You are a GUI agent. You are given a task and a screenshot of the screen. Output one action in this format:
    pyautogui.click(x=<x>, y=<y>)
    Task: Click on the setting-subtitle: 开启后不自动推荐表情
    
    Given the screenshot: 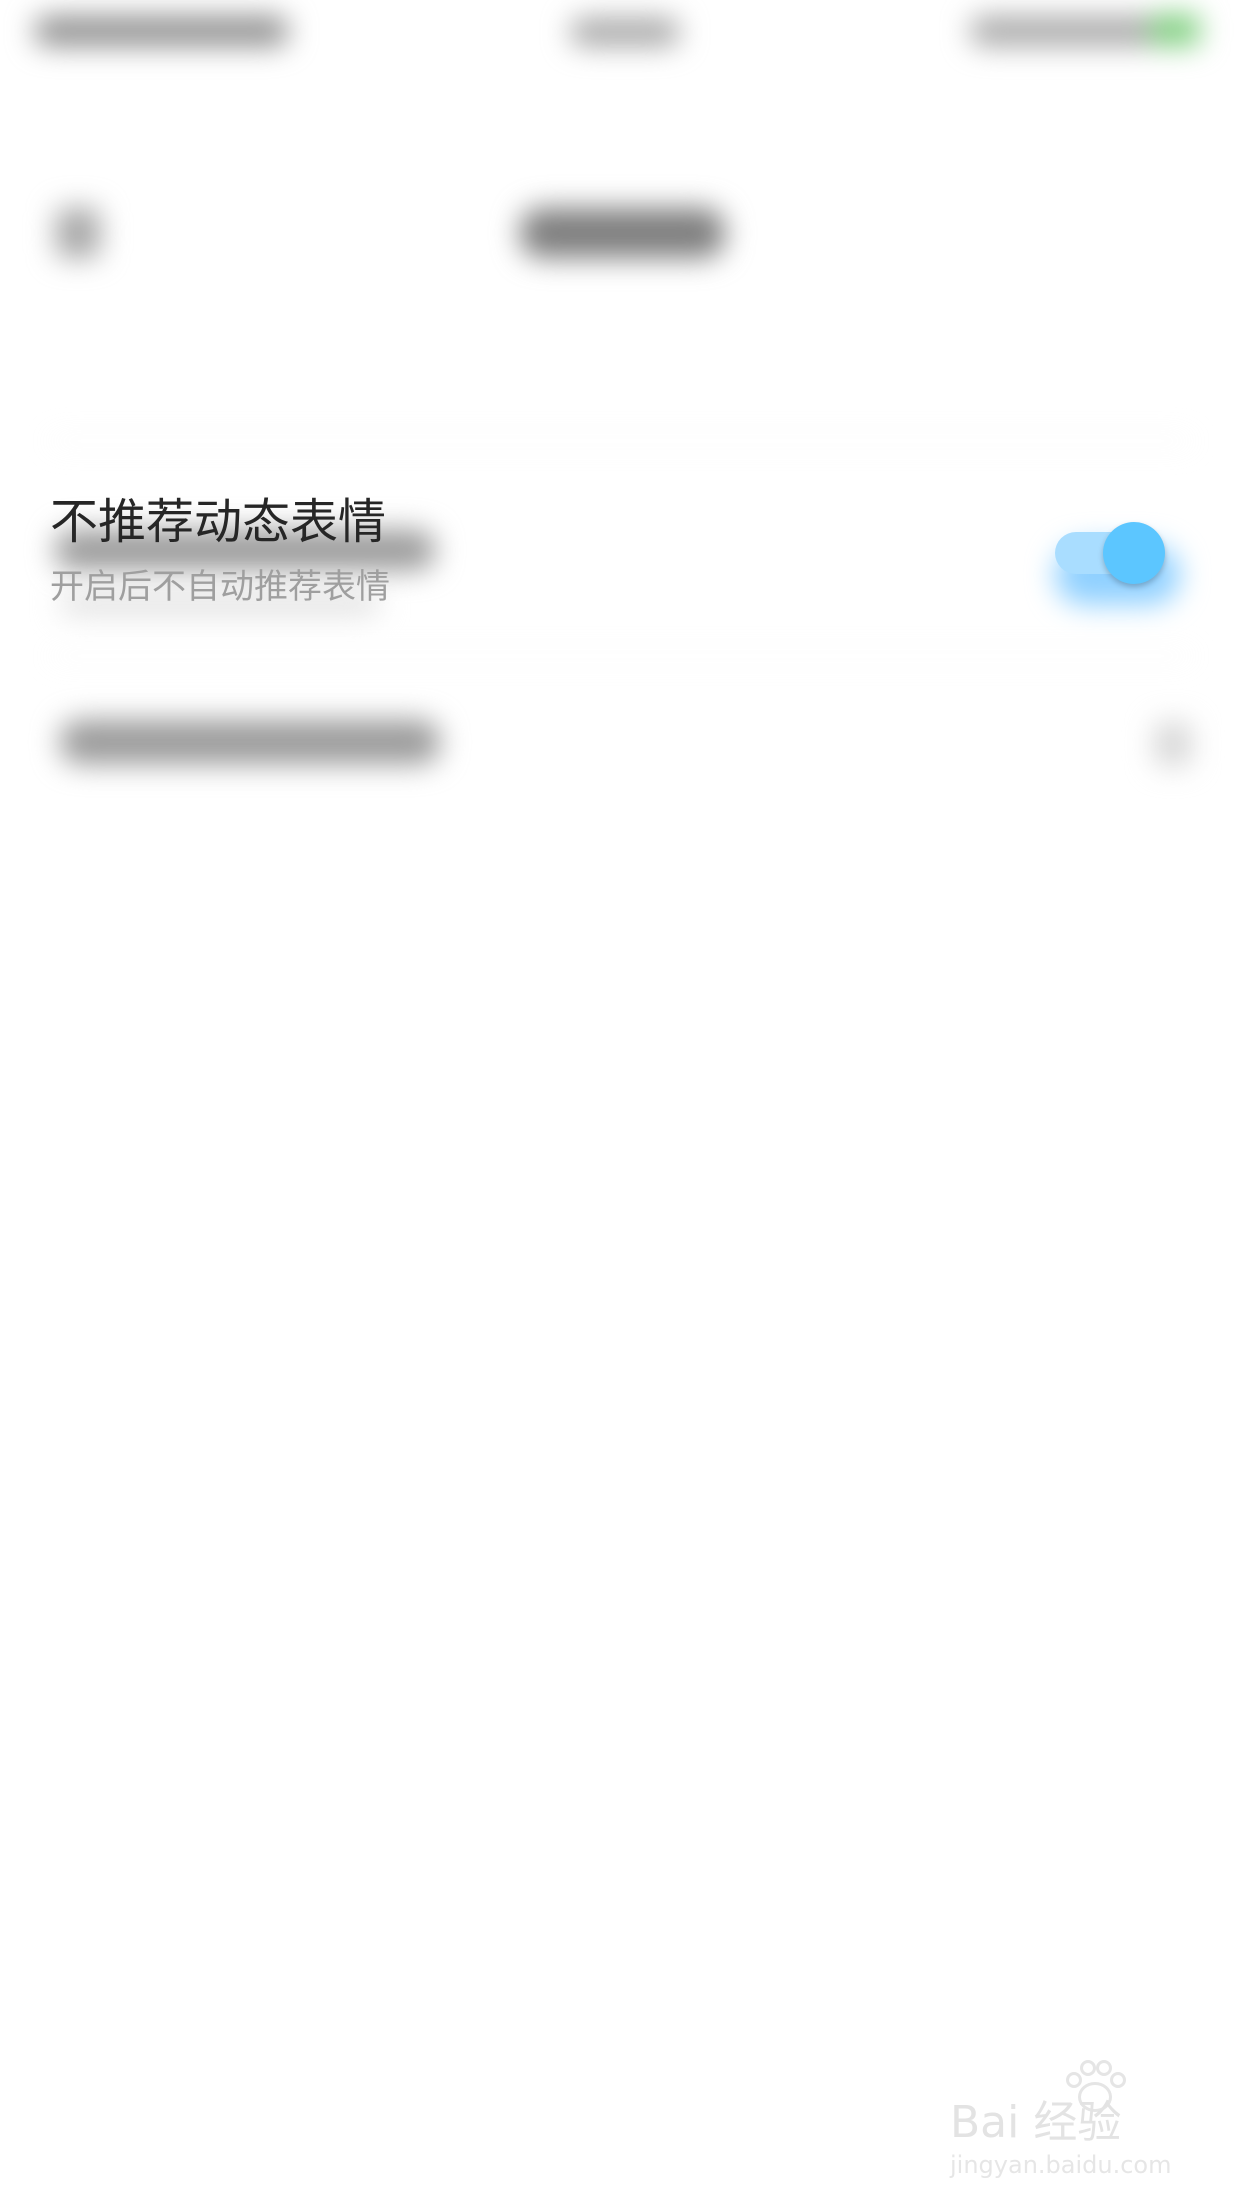 What is the action you would take?
    pyautogui.click(x=220, y=587)
    